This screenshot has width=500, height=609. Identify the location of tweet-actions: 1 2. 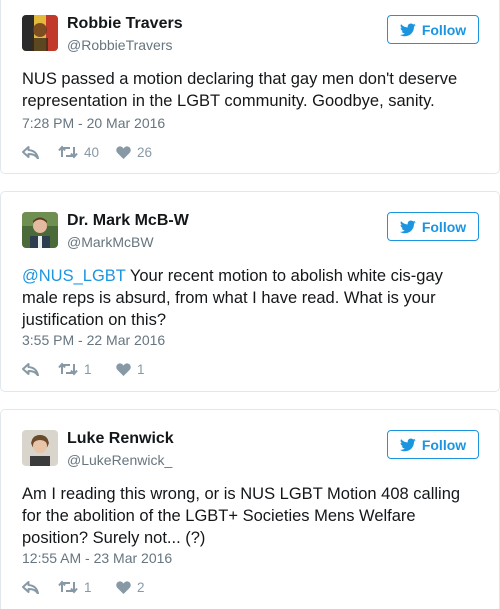
(99, 587).